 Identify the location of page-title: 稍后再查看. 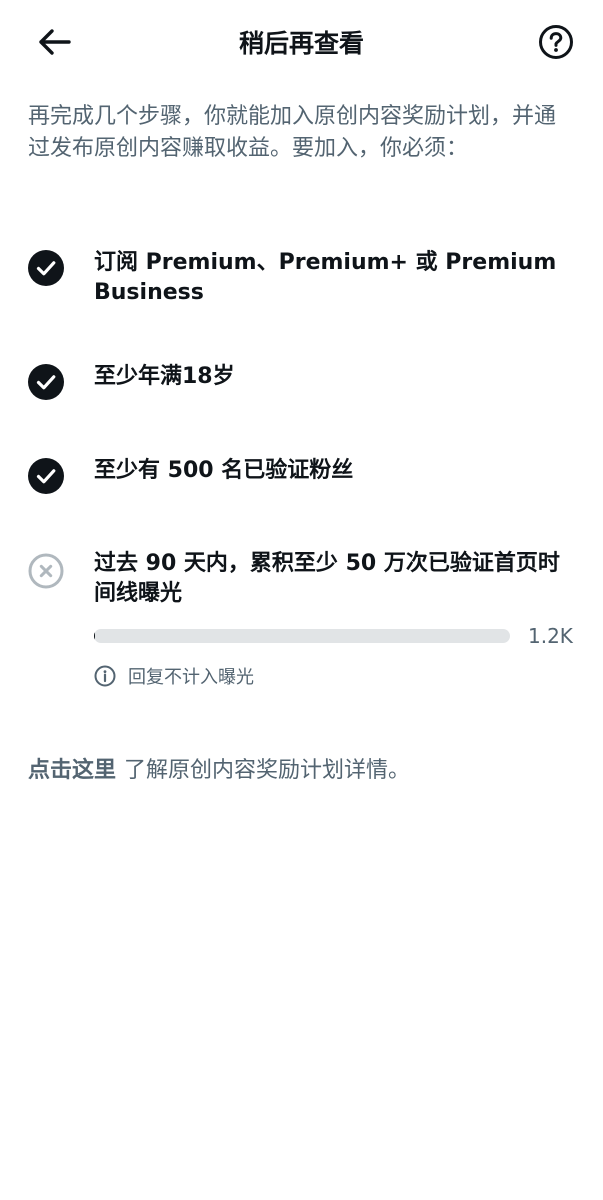
(301, 43).